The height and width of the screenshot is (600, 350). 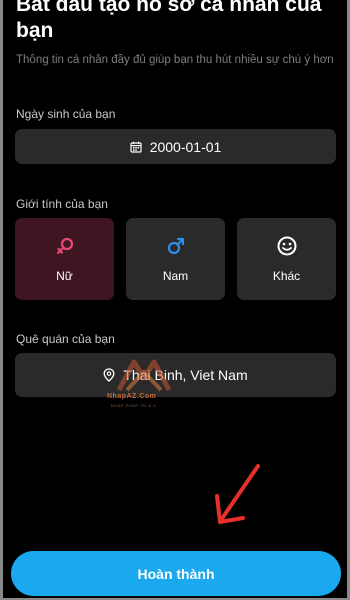 What do you see at coordinates (169, 21) in the screenshot?
I see `page-title: Bắt đầu tạo hồ sơ cá nhân của bạn` at bounding box center [169, 21].